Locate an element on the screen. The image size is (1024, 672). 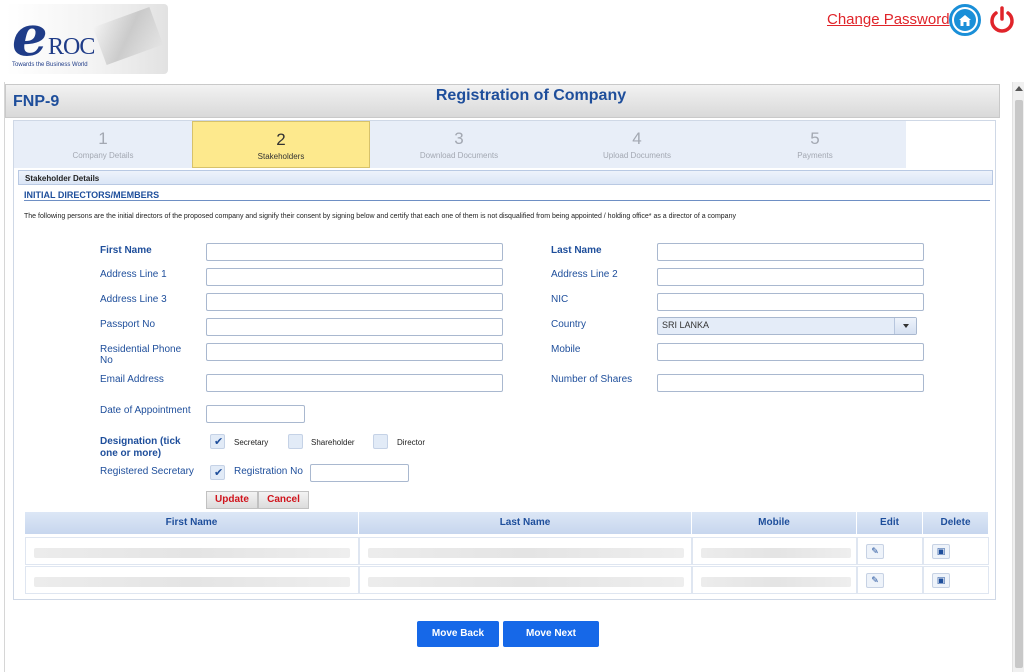
scrollbar-thumb is located at coordinates (1019, 384).